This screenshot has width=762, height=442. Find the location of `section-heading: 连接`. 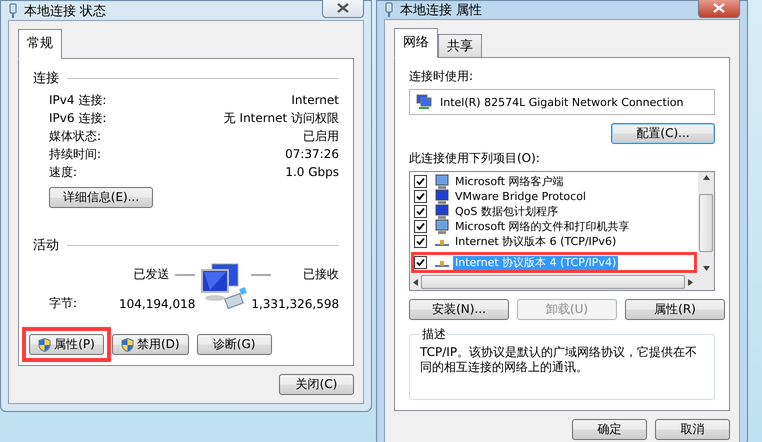

section-heading: 连接 is located at coordinates (46, 78).